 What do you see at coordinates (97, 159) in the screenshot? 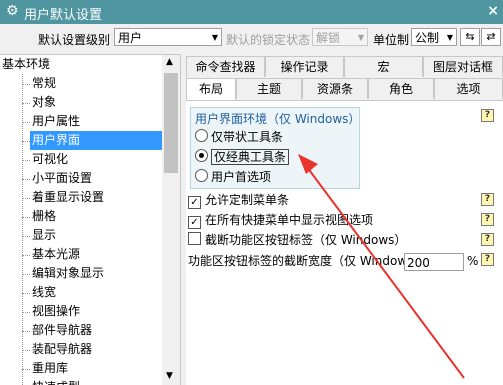
I see `tree-item: 可视化` at bounding box center [97, 159].